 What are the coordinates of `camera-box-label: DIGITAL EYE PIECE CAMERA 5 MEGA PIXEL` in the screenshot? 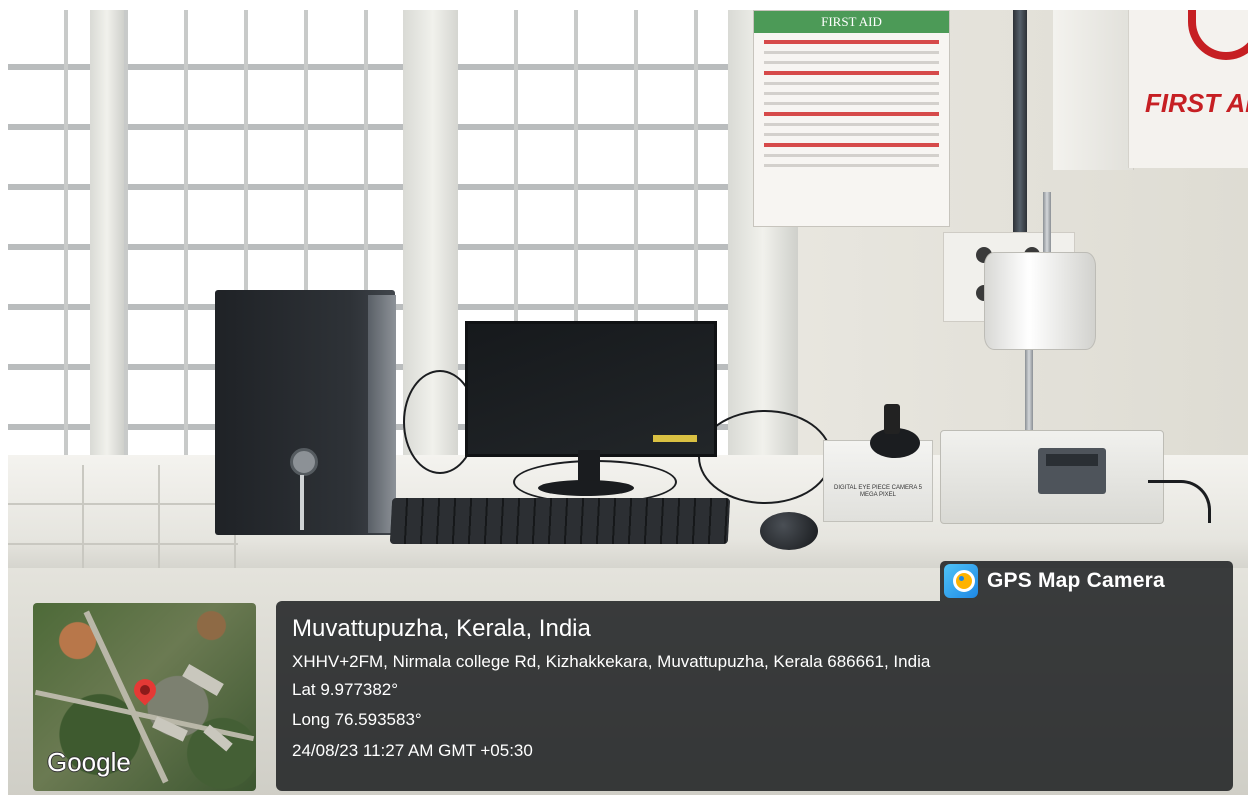 It's located at (878, 491).